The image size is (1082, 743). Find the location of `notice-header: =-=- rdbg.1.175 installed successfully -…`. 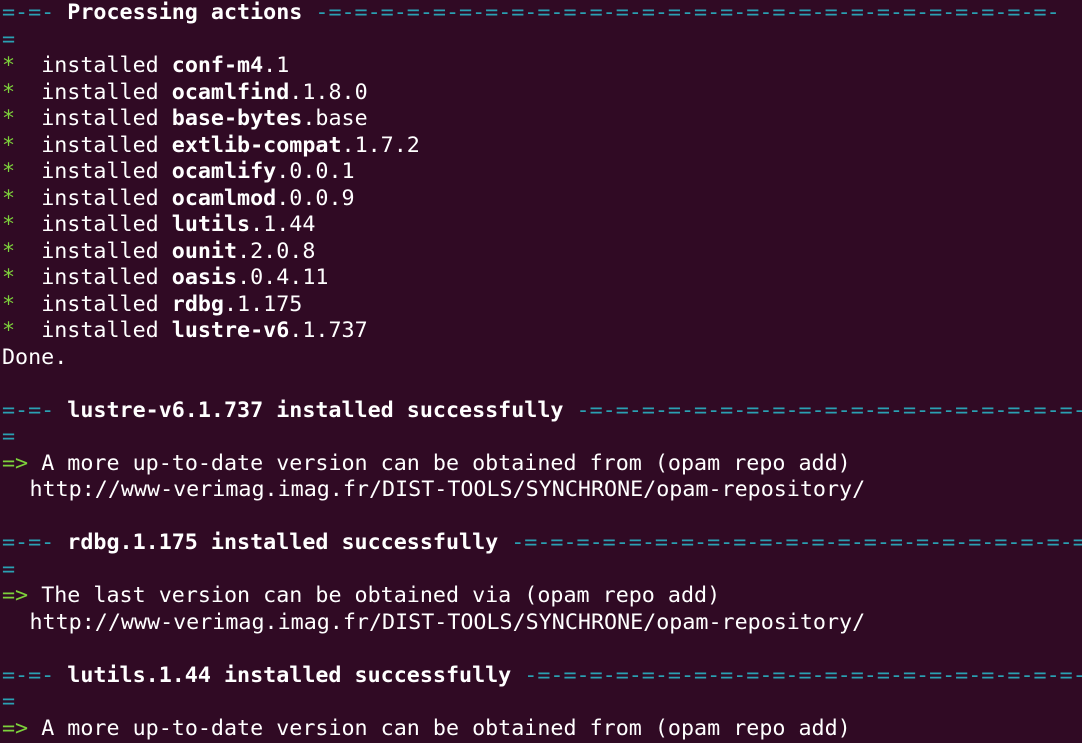

notice-header: =-=- rdbg.1.175 installed successfully -… is located at coordinates (542, 543).